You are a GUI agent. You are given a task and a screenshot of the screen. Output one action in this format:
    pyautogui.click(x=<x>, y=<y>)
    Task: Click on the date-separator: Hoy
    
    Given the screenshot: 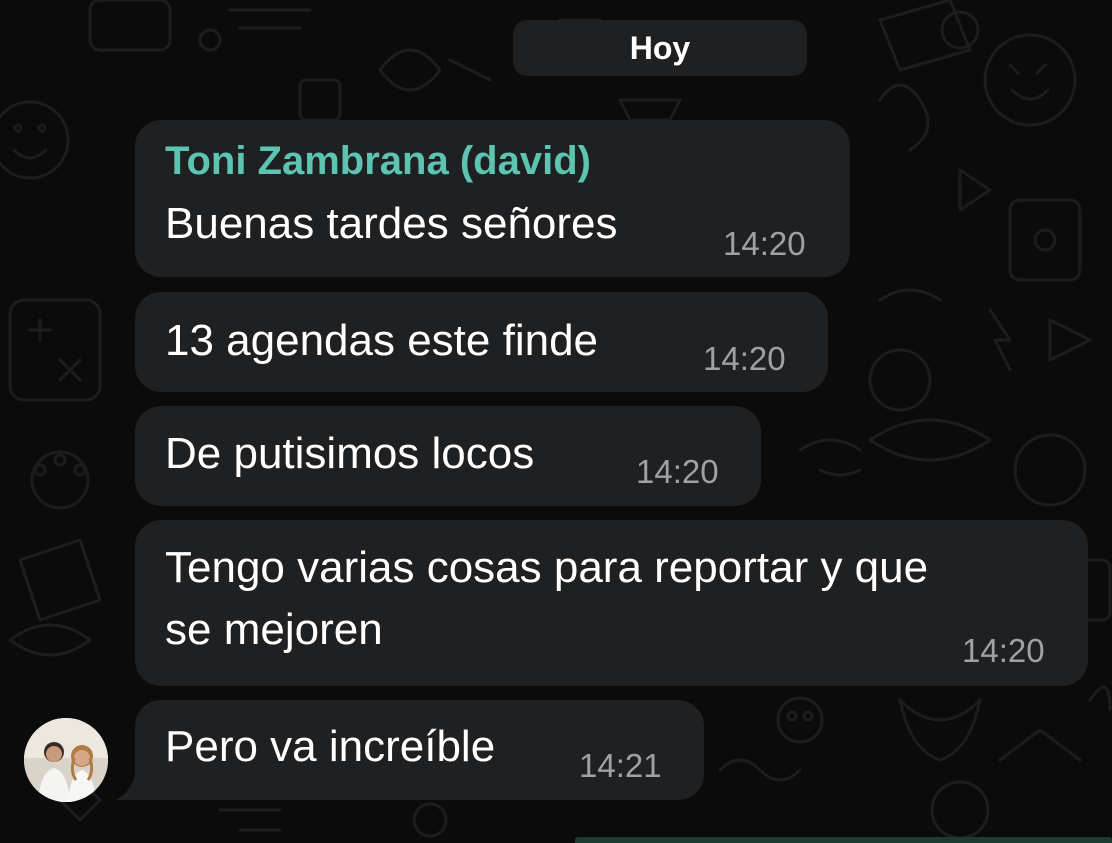 What is the action you would take?
    pyautogui.click(x=660, y=48)
    